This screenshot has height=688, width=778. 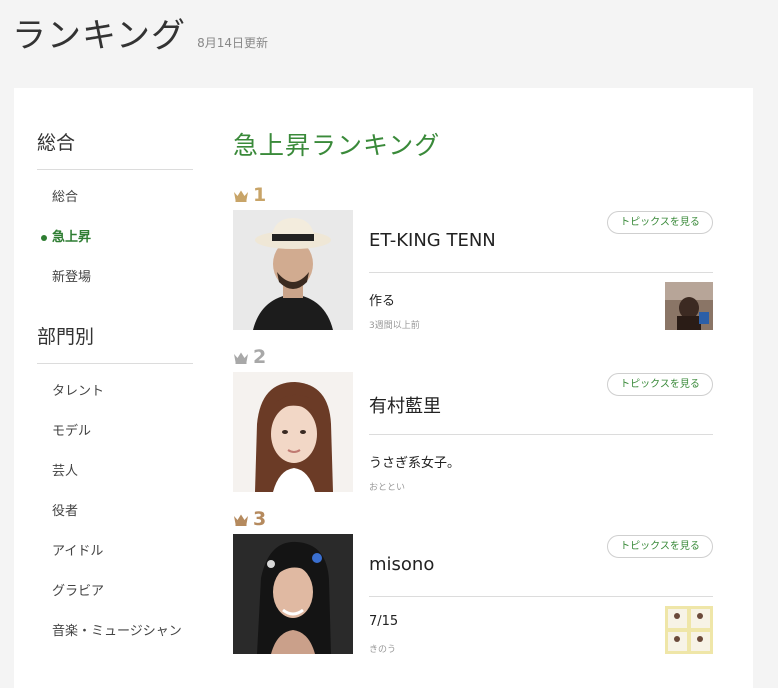 I want to click on ranking-entry: 3 トピックスを見る misono 7/15 きのう, so click(x=473, y=589).